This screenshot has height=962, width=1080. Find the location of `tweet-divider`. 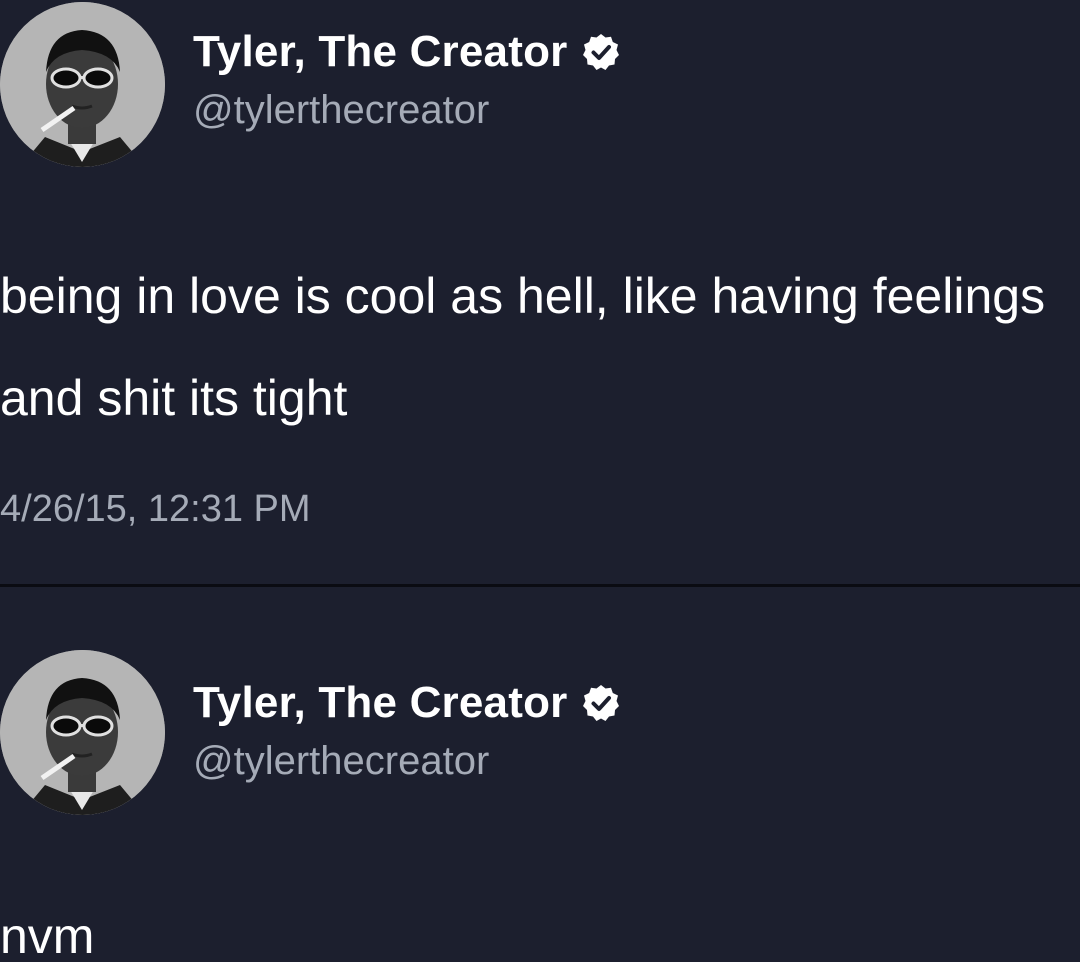

tweet-divider is located at coordinates (540, 585).